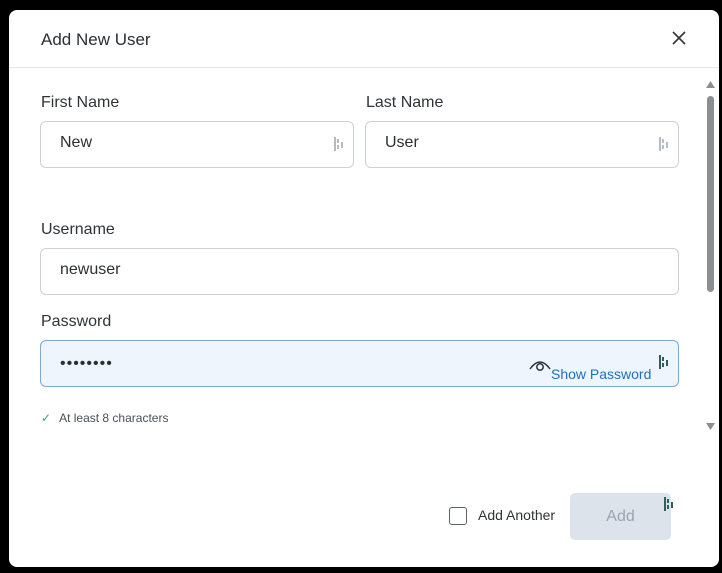  I want to click on password-label: Password, so click(76, 321).